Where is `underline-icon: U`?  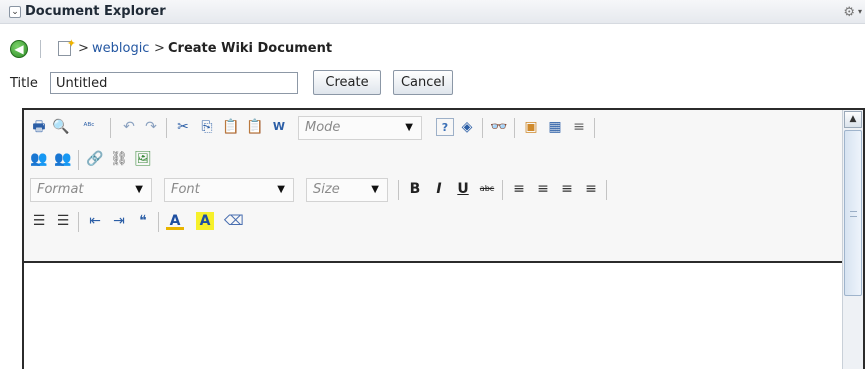 underline-icon: U is located at coordinates (463, 189).